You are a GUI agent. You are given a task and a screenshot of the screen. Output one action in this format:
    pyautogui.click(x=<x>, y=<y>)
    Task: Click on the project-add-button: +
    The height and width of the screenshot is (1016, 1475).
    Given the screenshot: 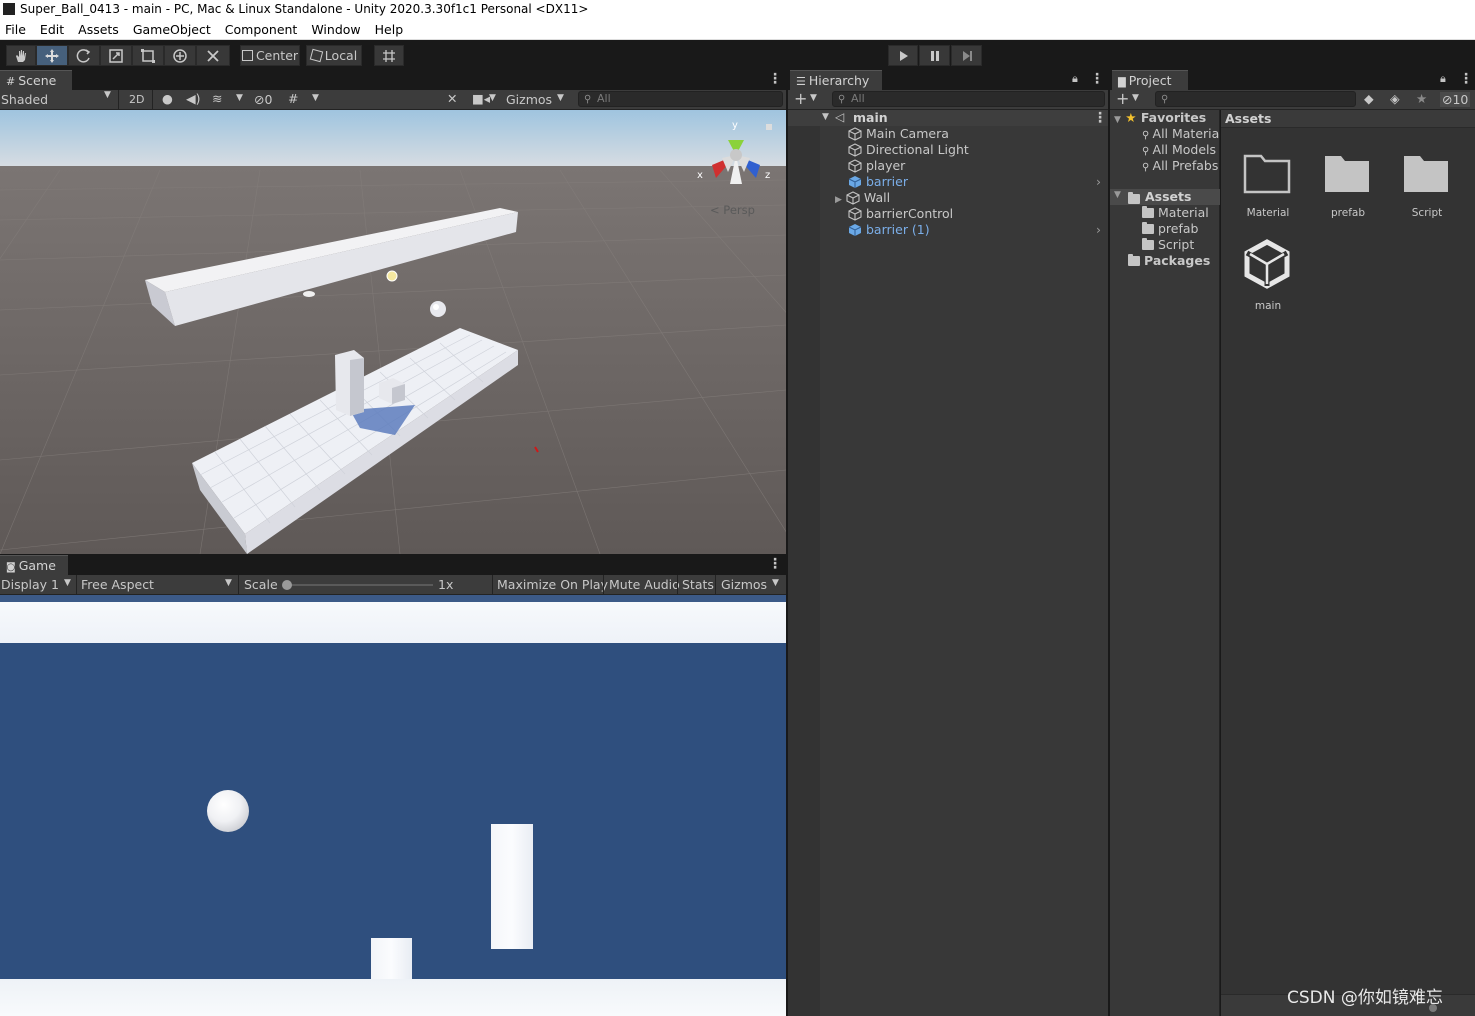 What is the action you would take?
    pyautogui.click(x=1122, y=98)
    